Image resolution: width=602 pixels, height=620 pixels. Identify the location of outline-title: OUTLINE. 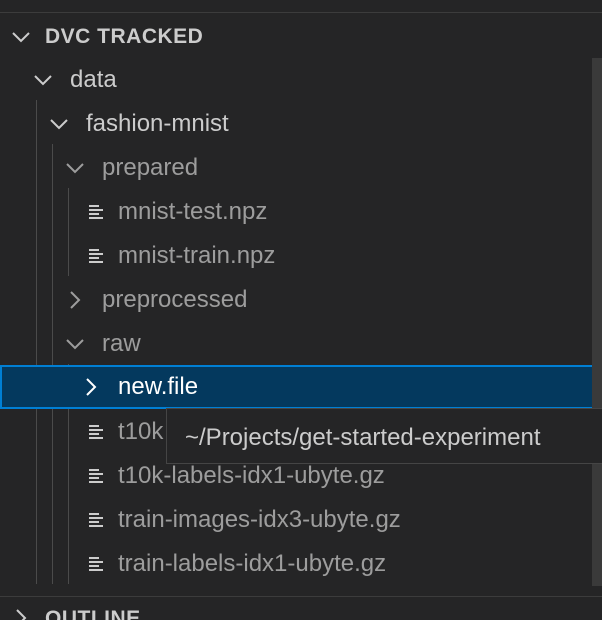
(93, 613).